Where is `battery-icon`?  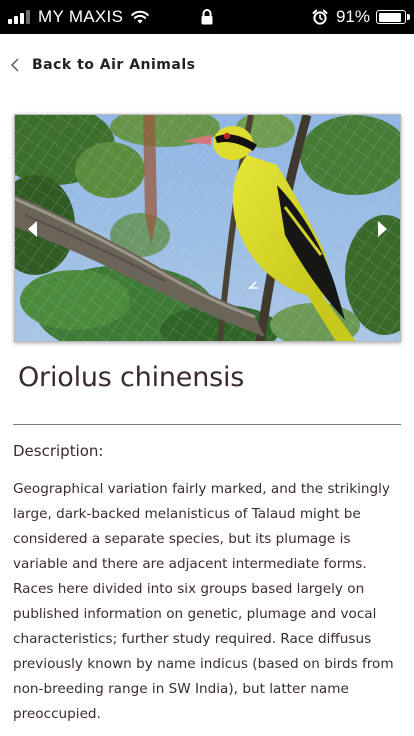
battery-icon is located at coordinates (393, 17).